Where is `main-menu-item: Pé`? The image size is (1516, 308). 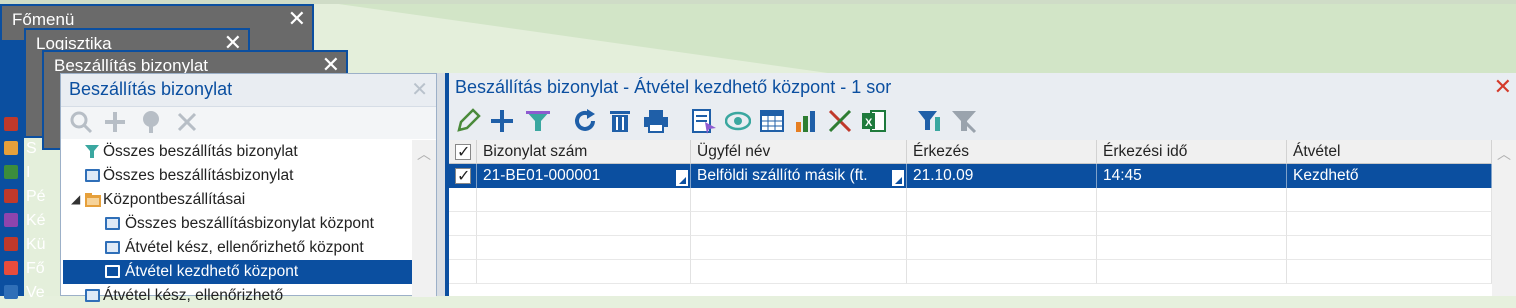 main-menu-item: Pé is located at coordinates (33, 199).